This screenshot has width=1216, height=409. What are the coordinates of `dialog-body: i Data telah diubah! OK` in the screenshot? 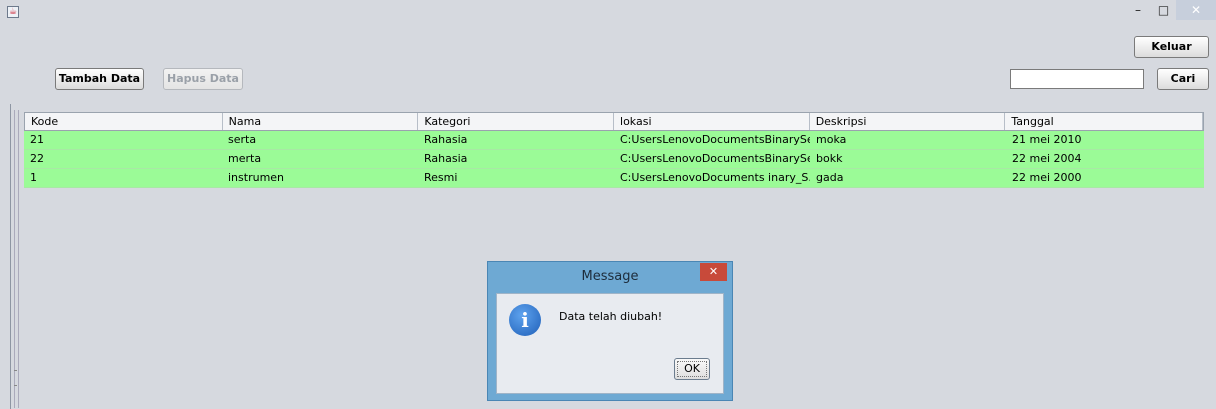 It's located at (610, 343).